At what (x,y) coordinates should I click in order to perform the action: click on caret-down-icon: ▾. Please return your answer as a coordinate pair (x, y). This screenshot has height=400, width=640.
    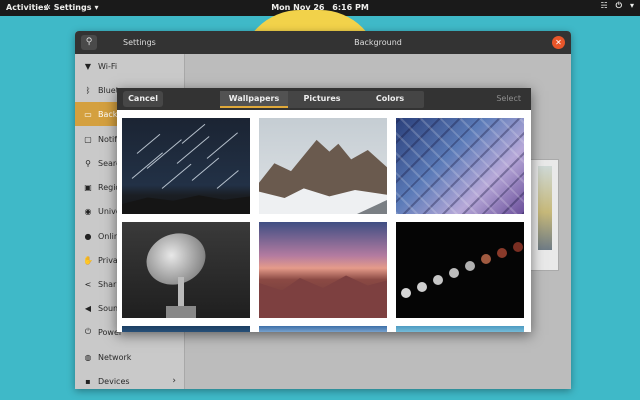
    Looking at the image, I should click on (631, 5).